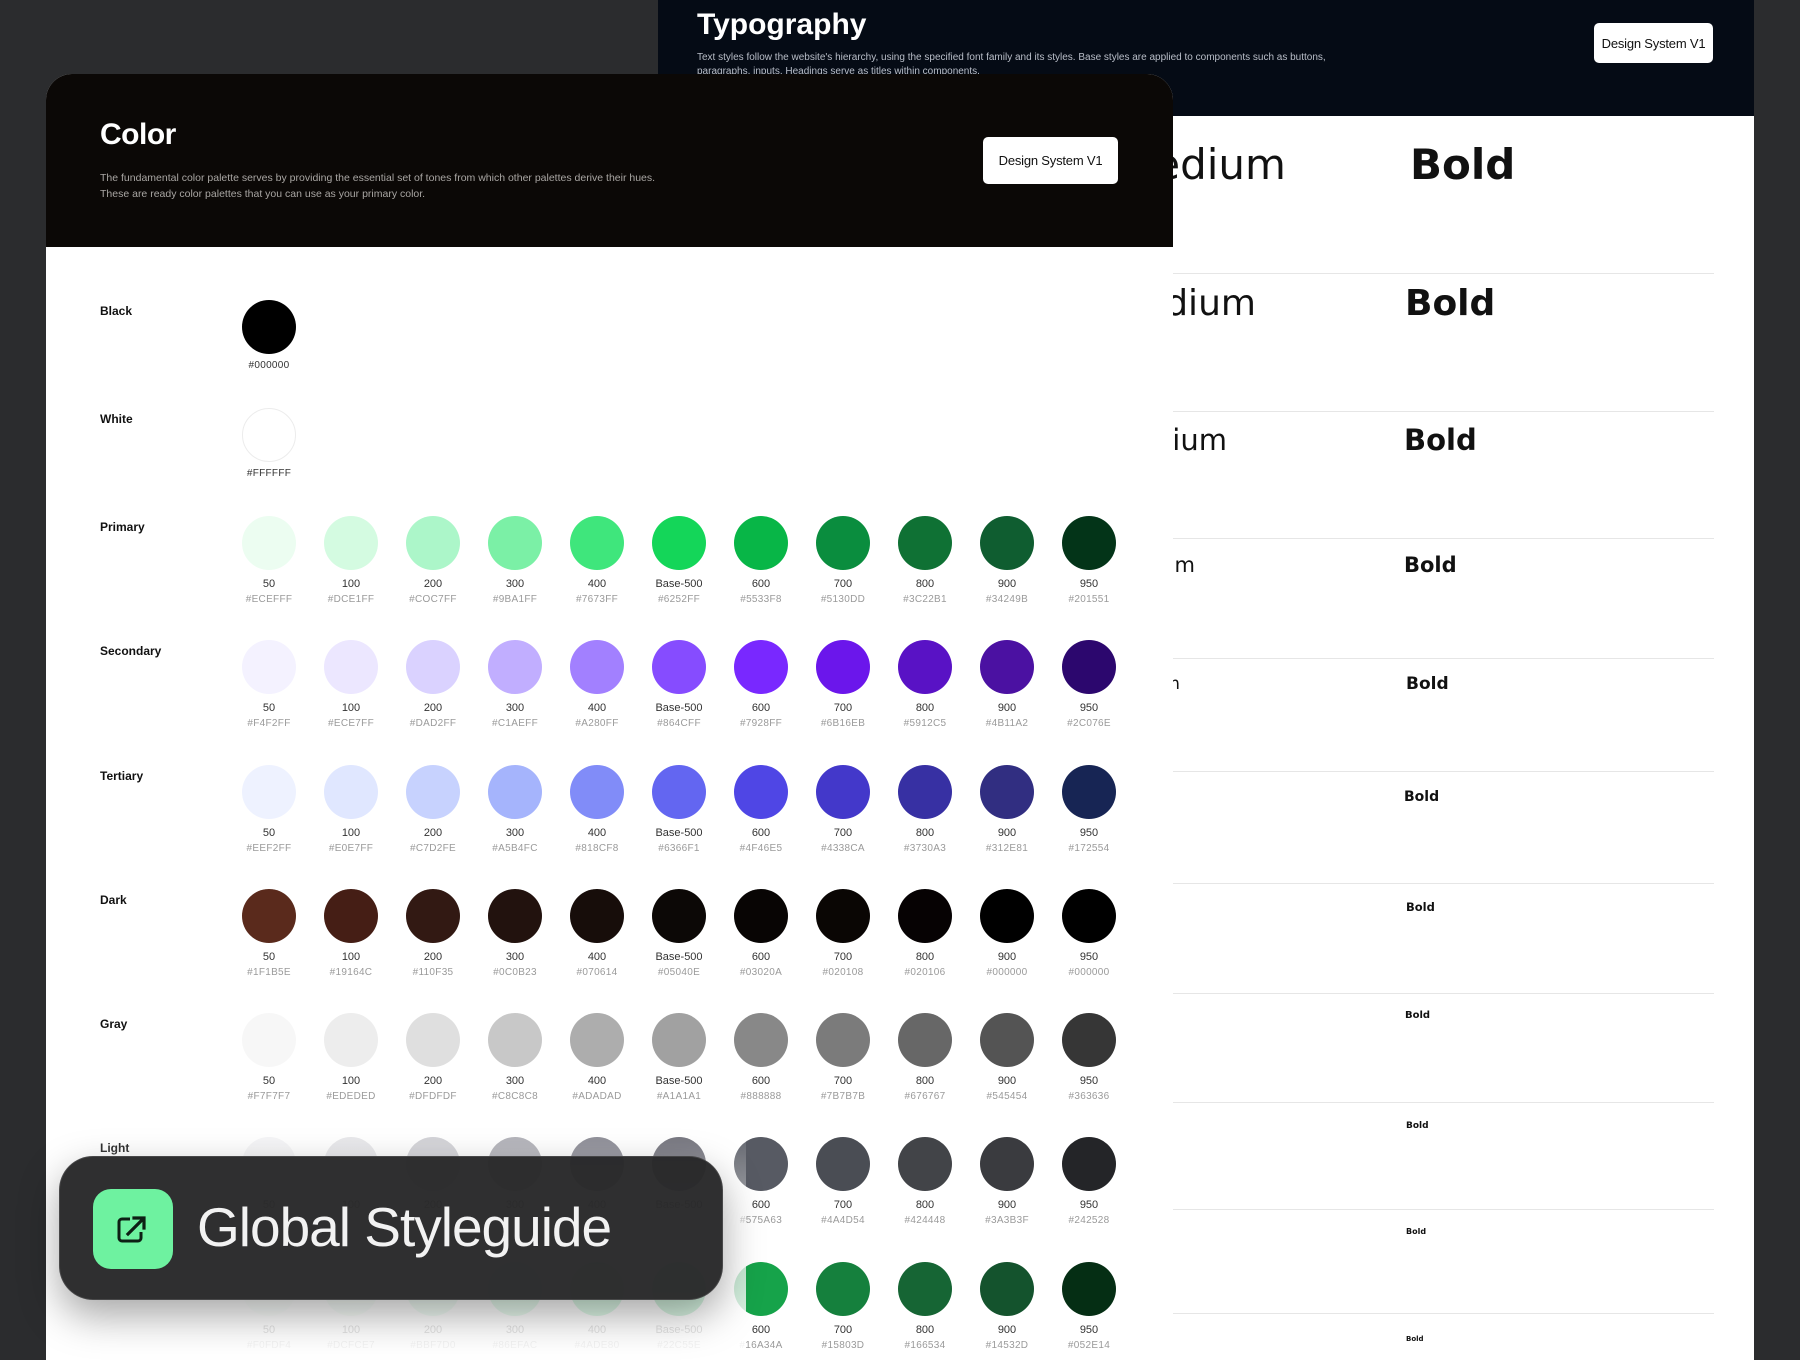 The image size is (1800, 1360). Describe the element at coordinates (433, 1058) in the screenshot. I see `swatch-gray-200: 200 #DFDFDF` at that location.